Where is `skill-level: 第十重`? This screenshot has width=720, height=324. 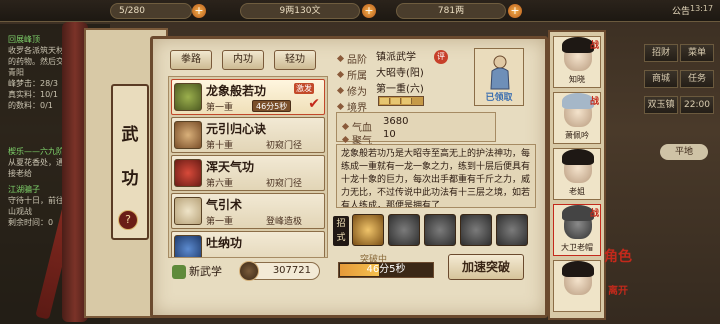
skill-level: 第十重 is located at coordinates (220, 146).